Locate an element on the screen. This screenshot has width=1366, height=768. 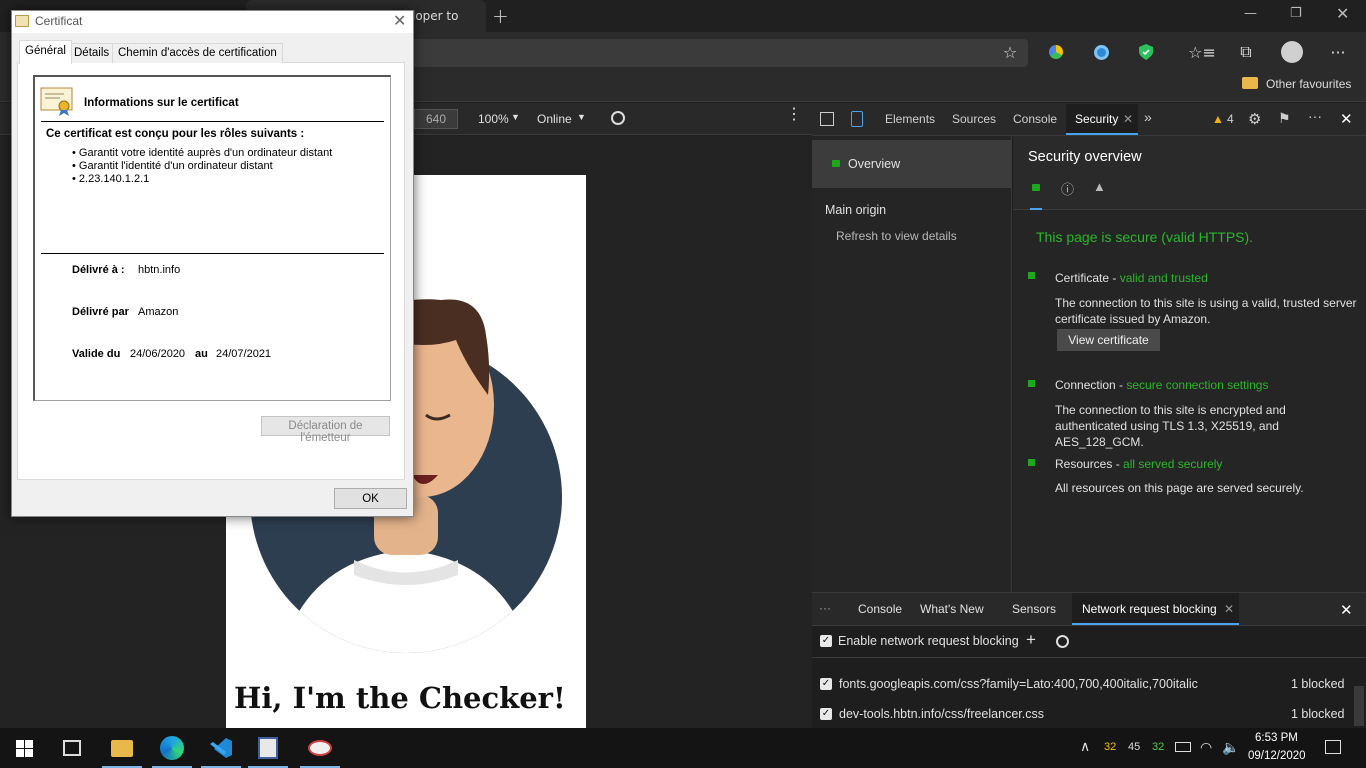
add-pattern-icon: + is located at coordinates (1031, 640).